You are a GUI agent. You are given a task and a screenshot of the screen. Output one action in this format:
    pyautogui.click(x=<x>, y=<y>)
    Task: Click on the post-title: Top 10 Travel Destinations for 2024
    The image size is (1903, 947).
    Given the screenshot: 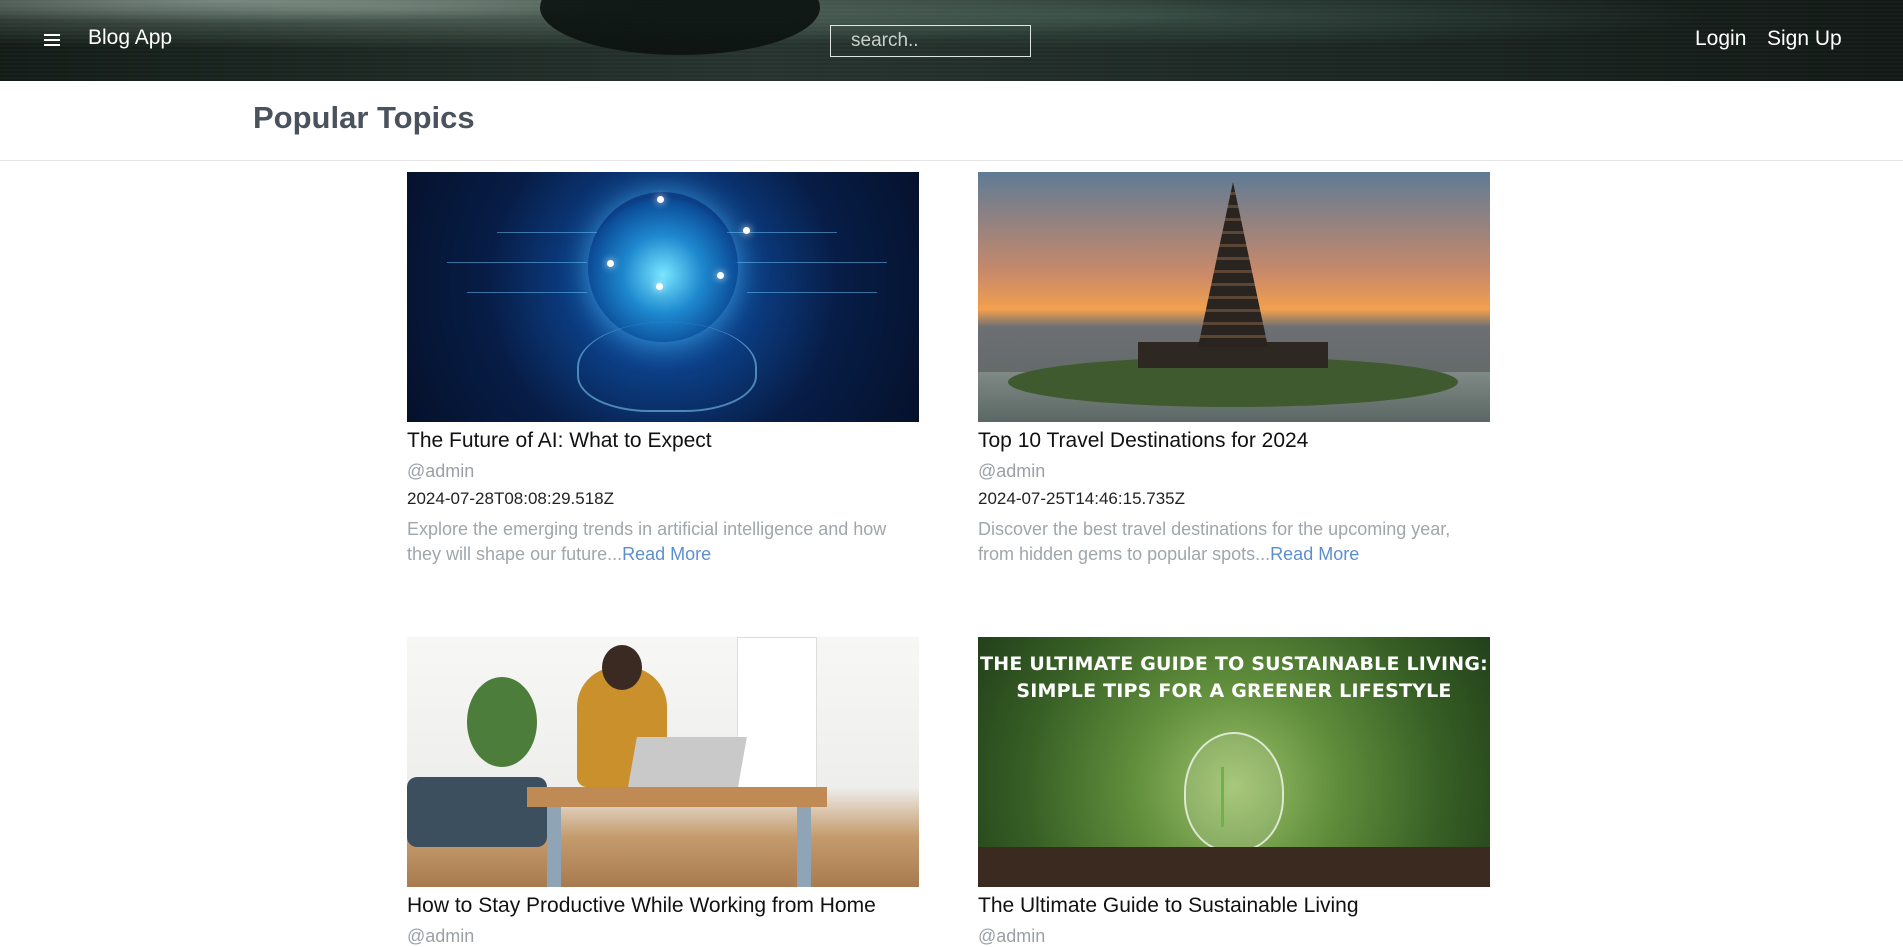 What is the action you would take?
    pyautogui.click(x=1234, y=441)
    